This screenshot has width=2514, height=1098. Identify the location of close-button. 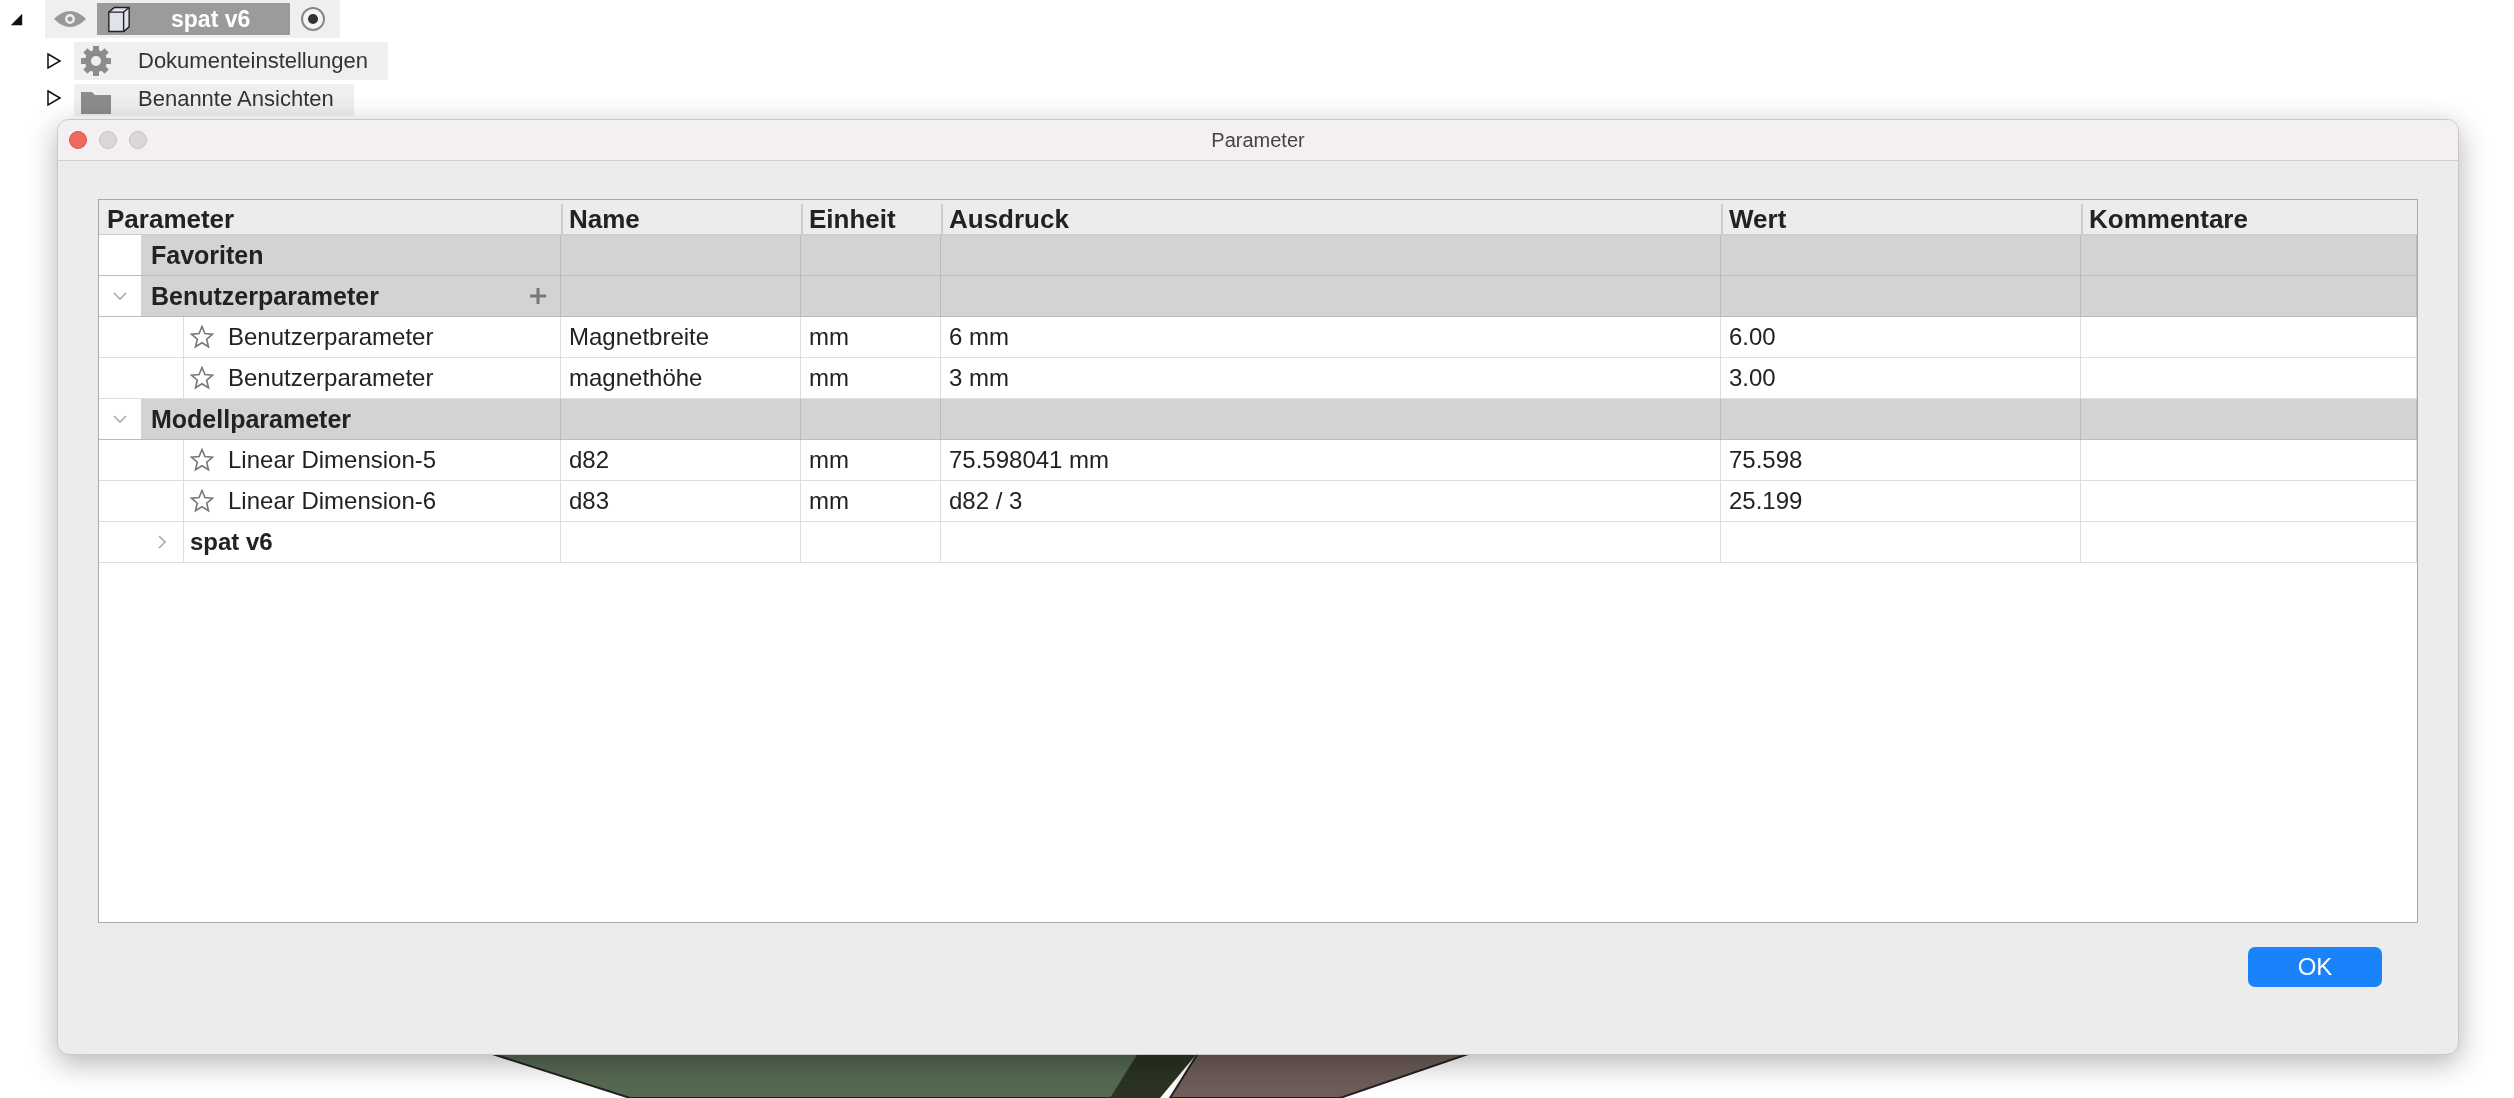
(78, 140).